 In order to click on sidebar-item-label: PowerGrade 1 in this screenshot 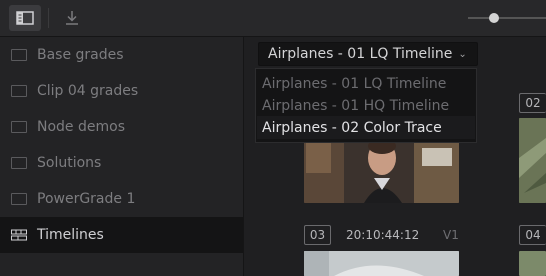, I will do `click(86, 199)`.